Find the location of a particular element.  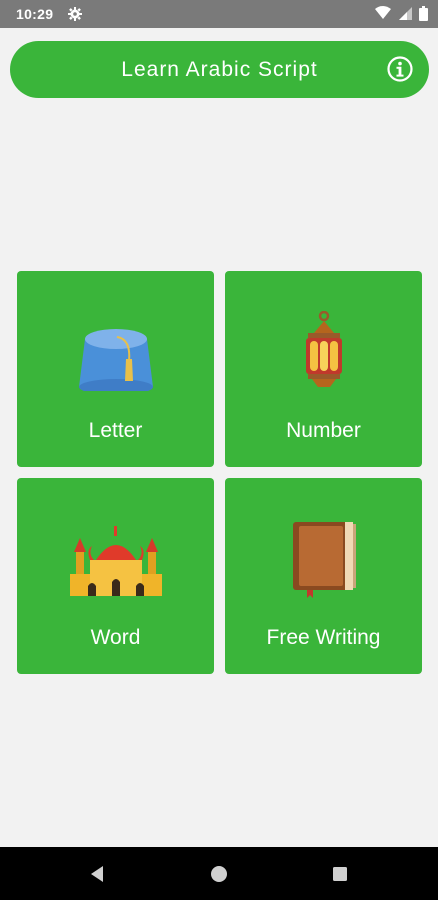

home-circle-icon is located at coordinates (219, 874).